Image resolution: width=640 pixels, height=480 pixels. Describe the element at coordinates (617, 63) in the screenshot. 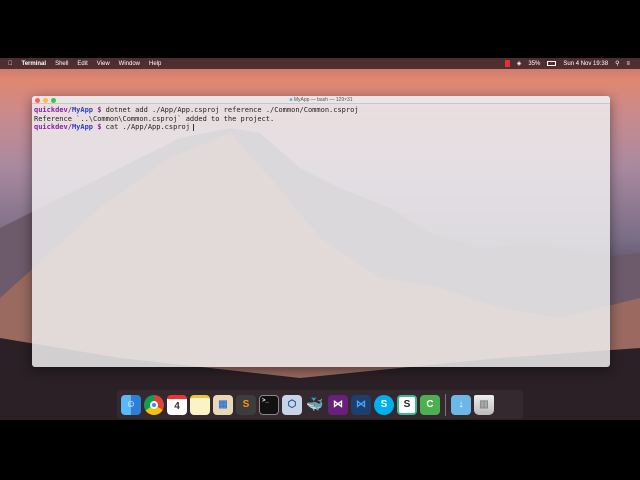

I see `spotlight-icon: ⚲` at that location.